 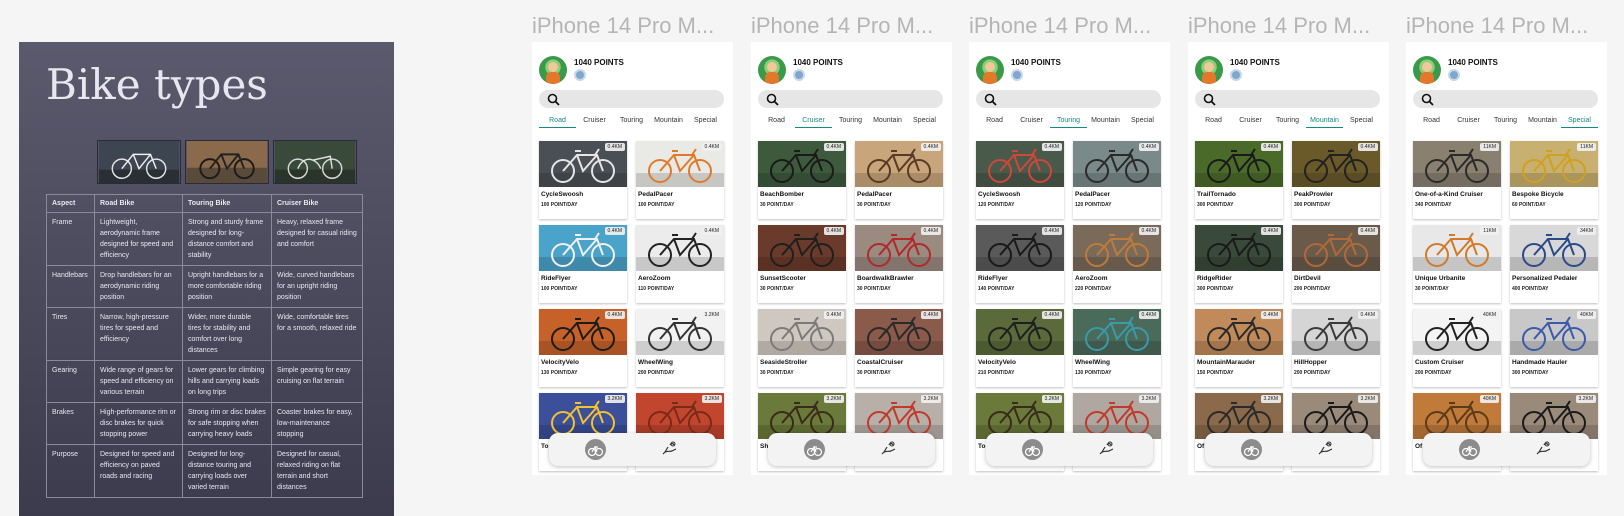 I want to click on bike-card: 3.2KM WheelWing 200 POINT/DAY, so click(x=680, y=348).